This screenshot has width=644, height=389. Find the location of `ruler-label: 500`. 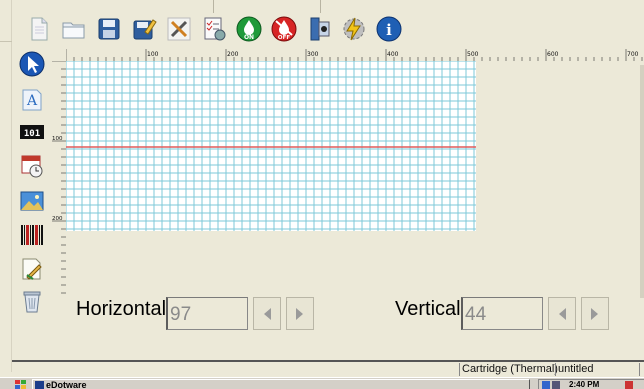

ruler-label: 500 is located at coordinates (473, 54).